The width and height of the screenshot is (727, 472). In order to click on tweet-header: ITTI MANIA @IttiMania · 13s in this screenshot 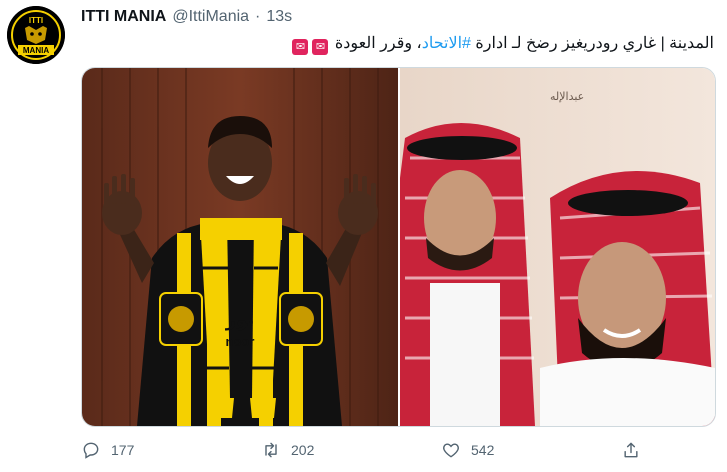, I will do `click(186, 17)`.